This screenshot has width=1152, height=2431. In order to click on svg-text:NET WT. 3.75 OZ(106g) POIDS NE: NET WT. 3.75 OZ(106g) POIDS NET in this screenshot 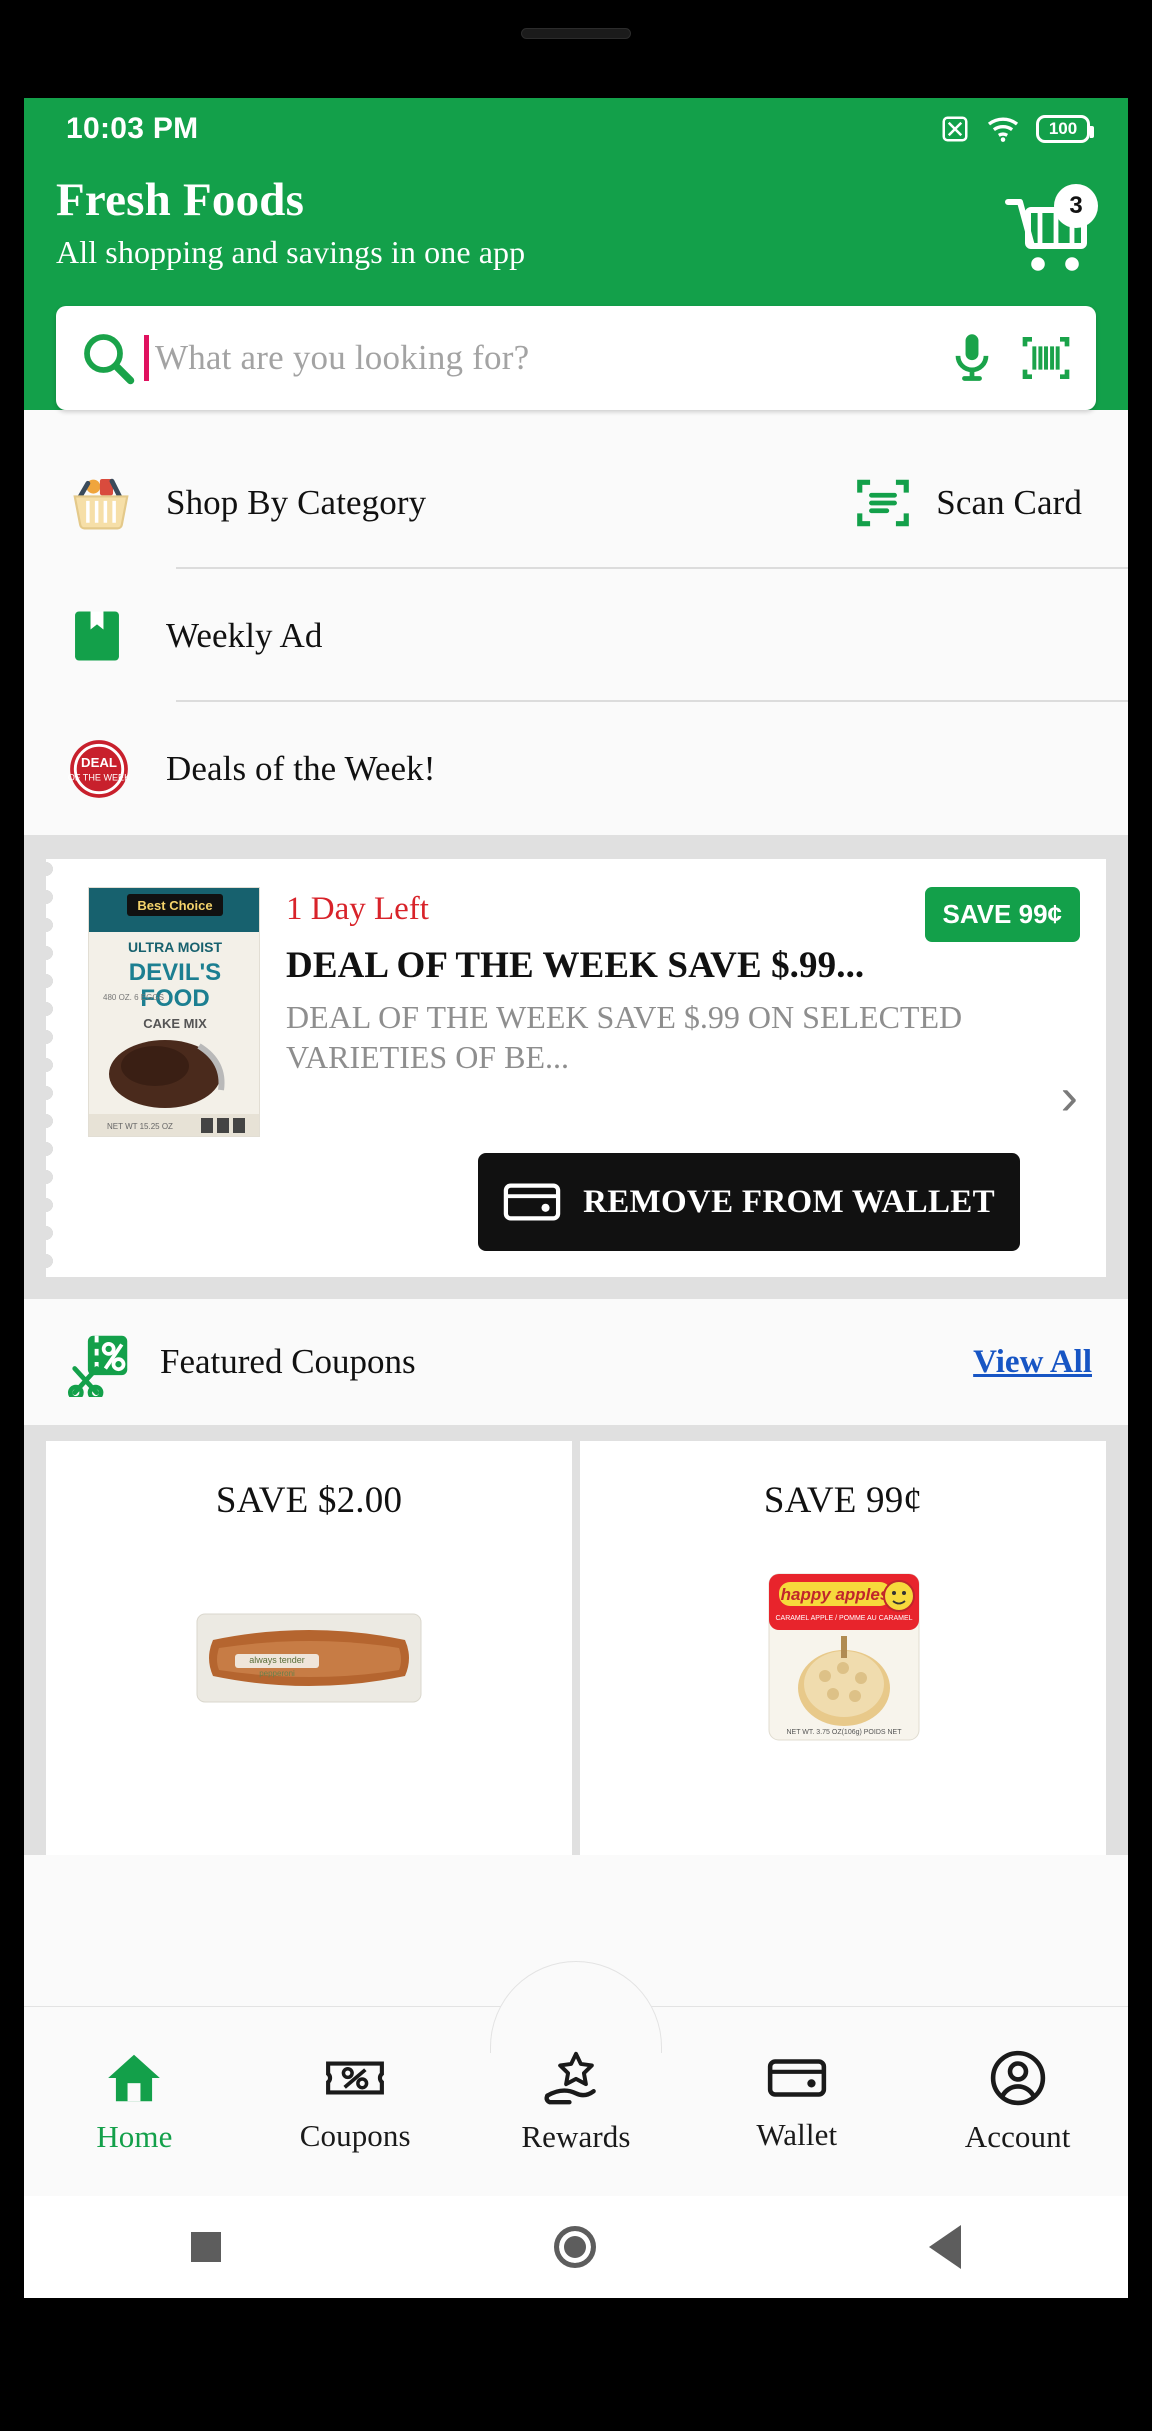, I will do `click(844, 1732)`.